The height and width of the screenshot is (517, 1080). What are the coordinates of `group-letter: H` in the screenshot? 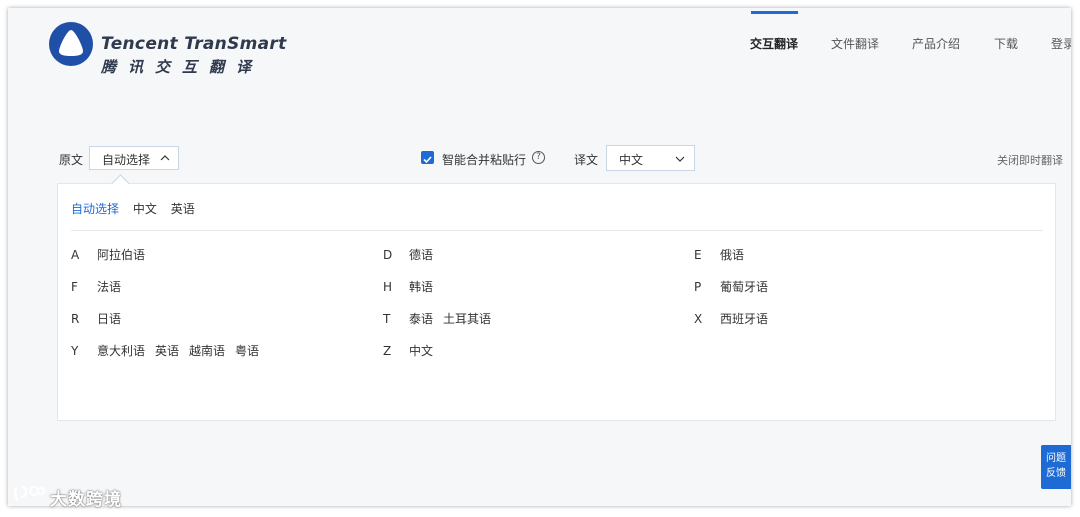 It's located at (388, 287).